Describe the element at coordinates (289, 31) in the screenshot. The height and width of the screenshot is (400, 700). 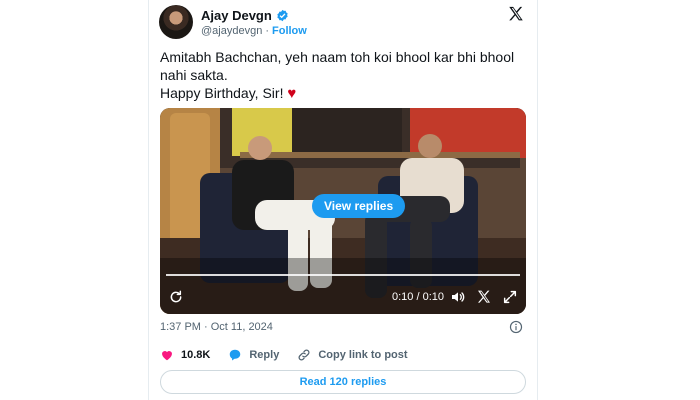
I see `follow-button: Follow` at that location.